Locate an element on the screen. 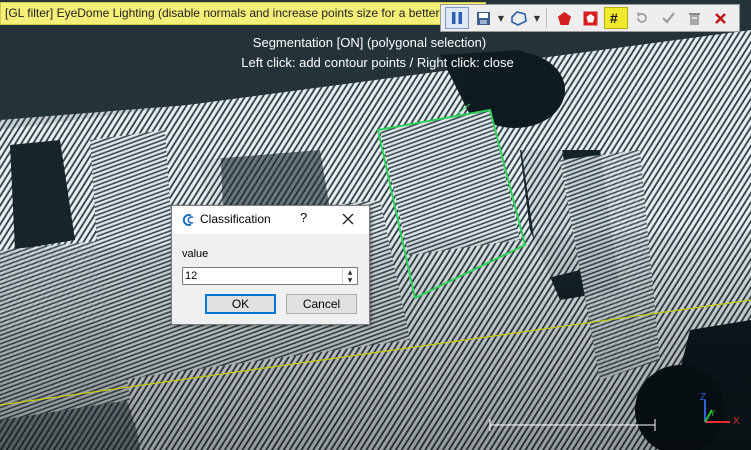  spin-down-button: ▼ is located at coordinates (350, 280).